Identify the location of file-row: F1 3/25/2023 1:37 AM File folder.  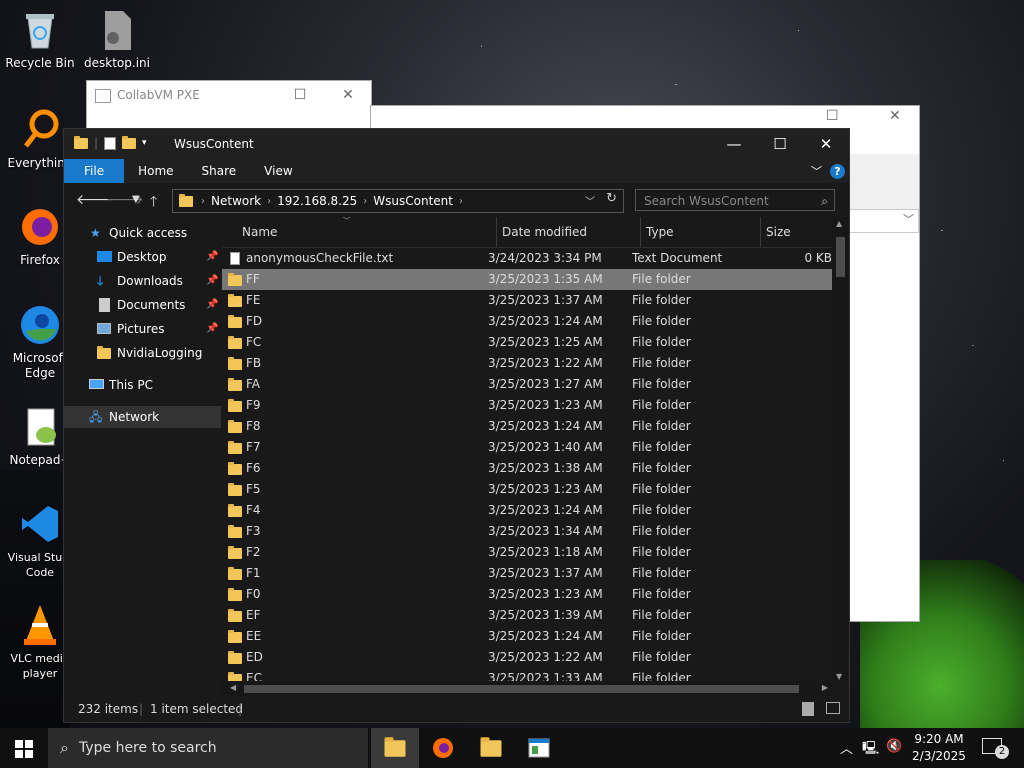
(527, 573).